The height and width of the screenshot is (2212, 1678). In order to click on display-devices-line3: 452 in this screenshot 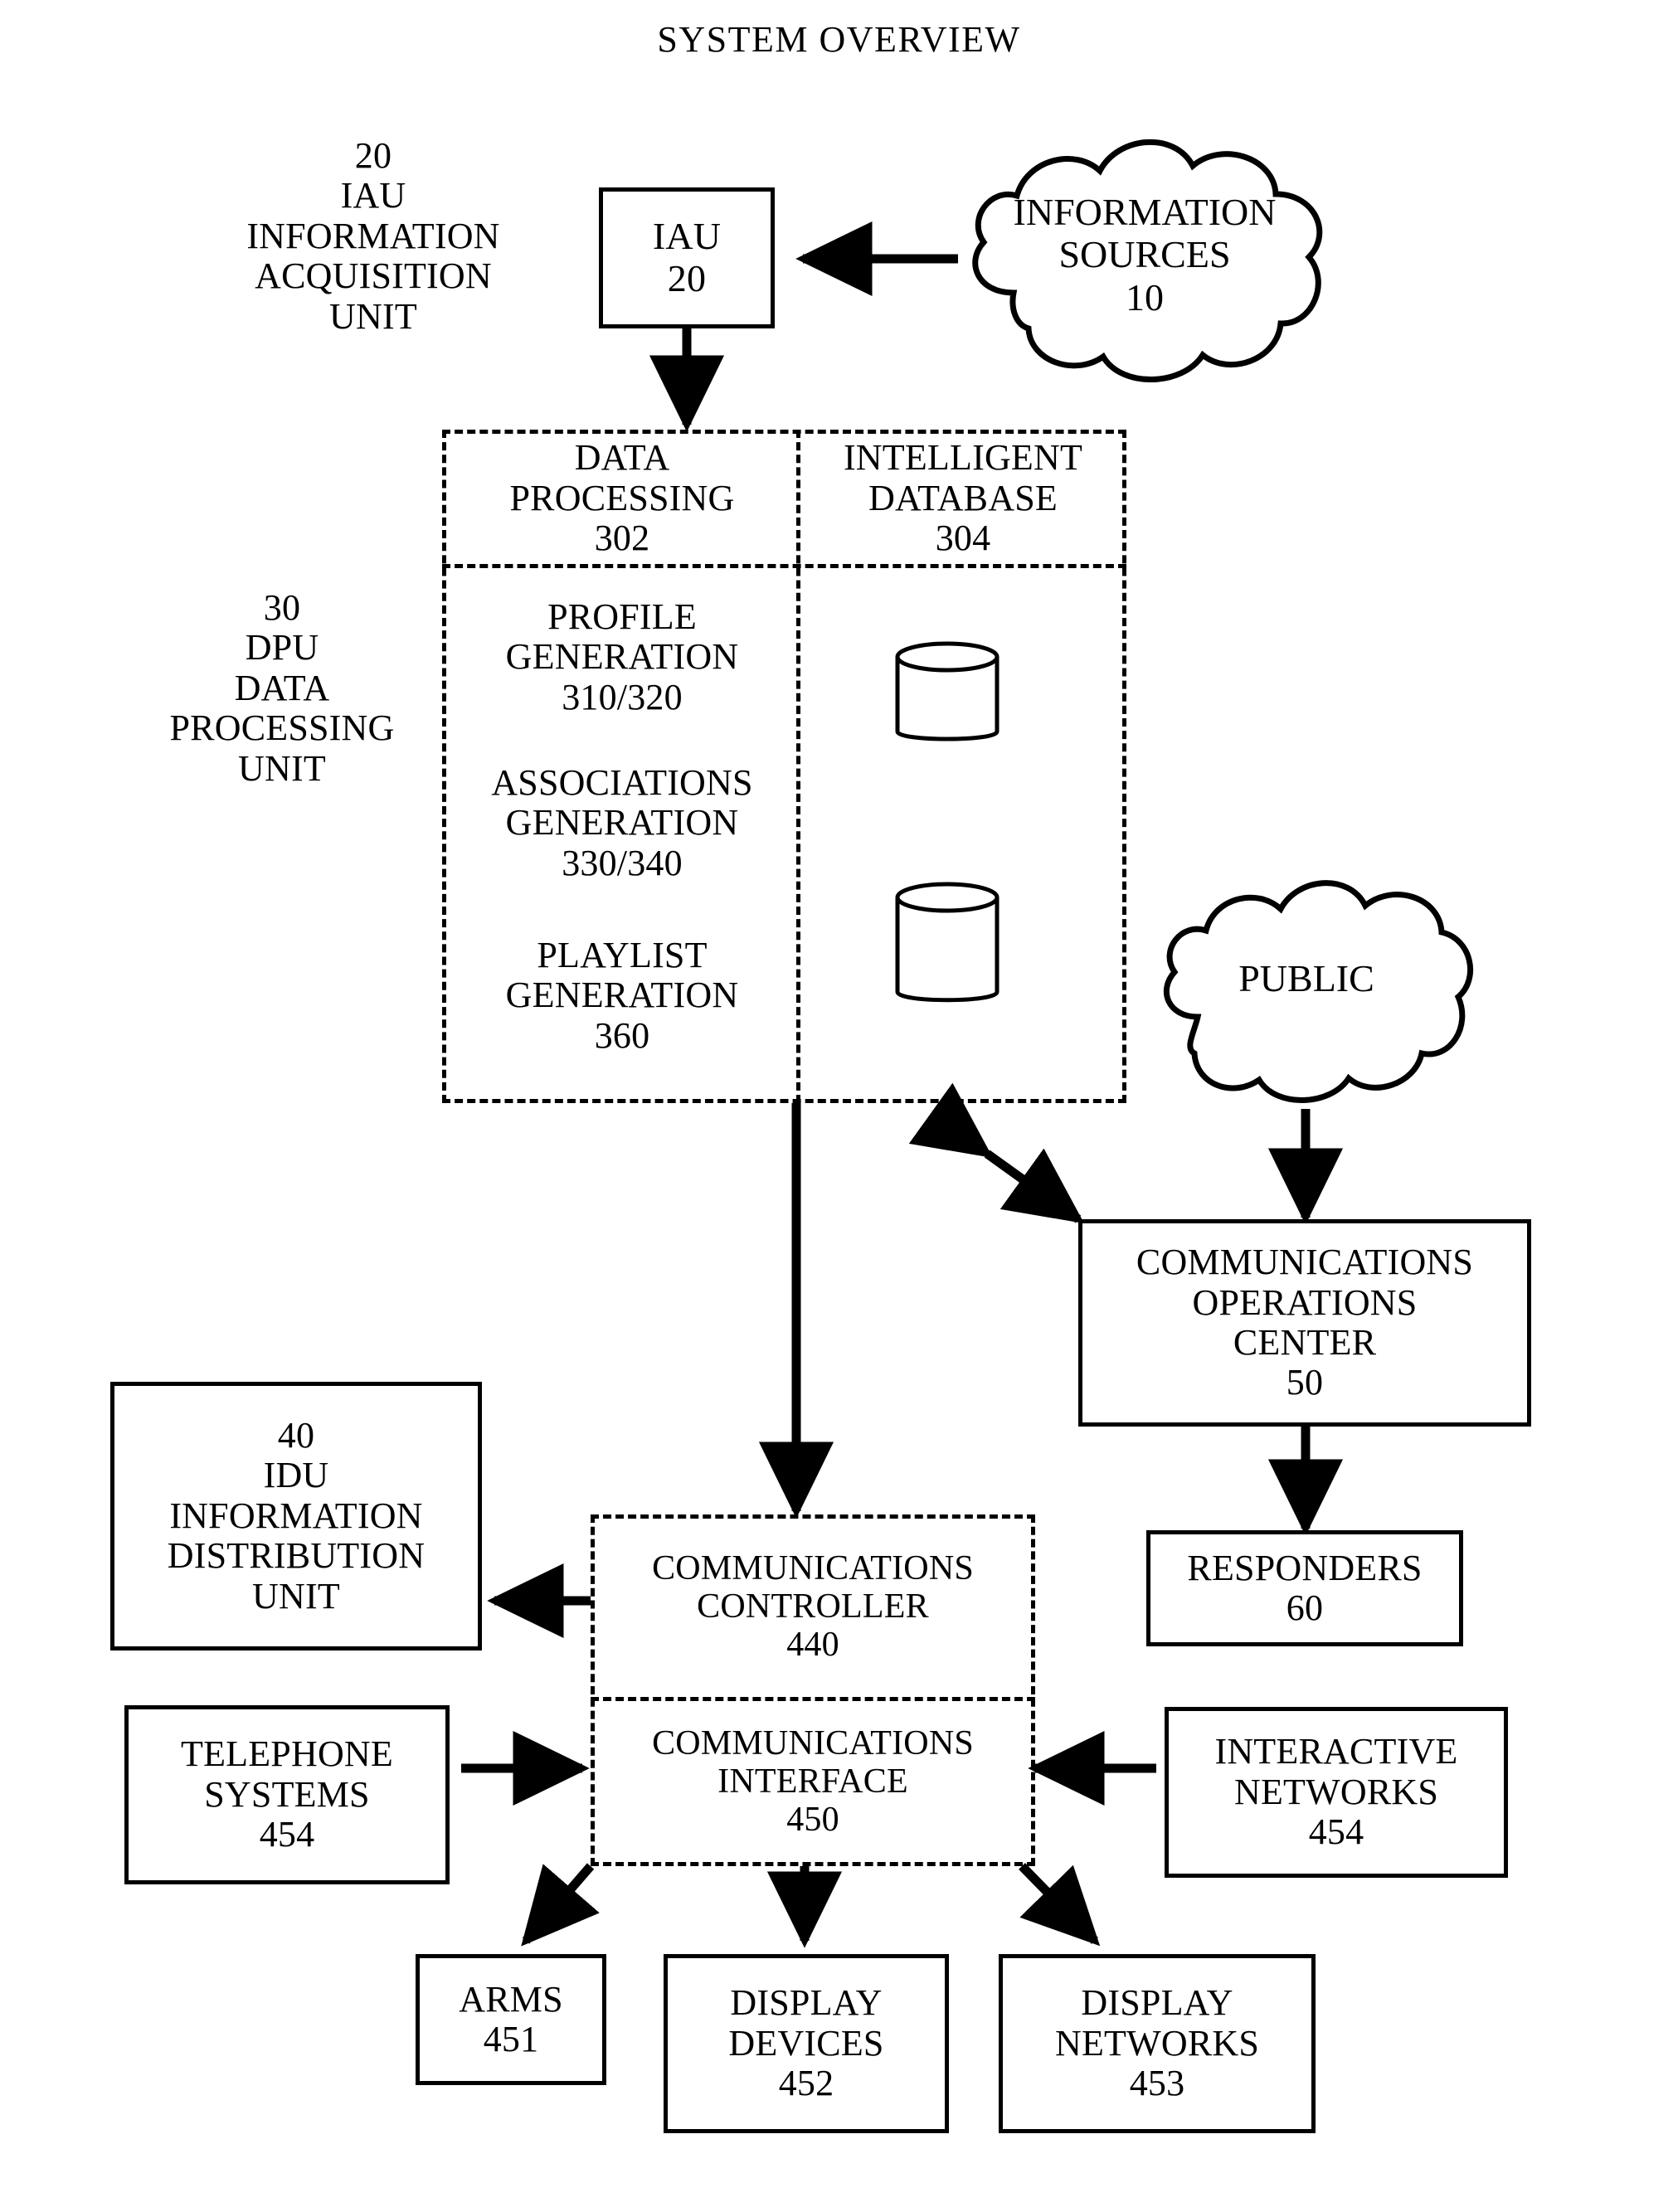, I will do `click(806, 2083)`.